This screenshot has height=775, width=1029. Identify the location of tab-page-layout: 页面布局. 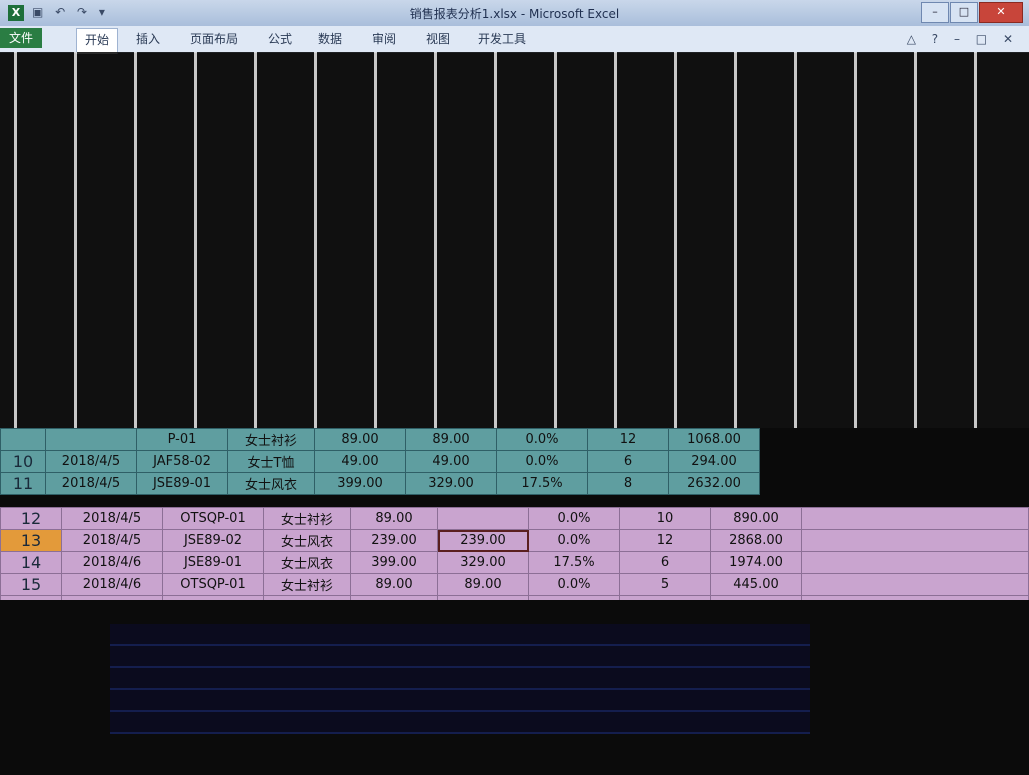
(214, 38).